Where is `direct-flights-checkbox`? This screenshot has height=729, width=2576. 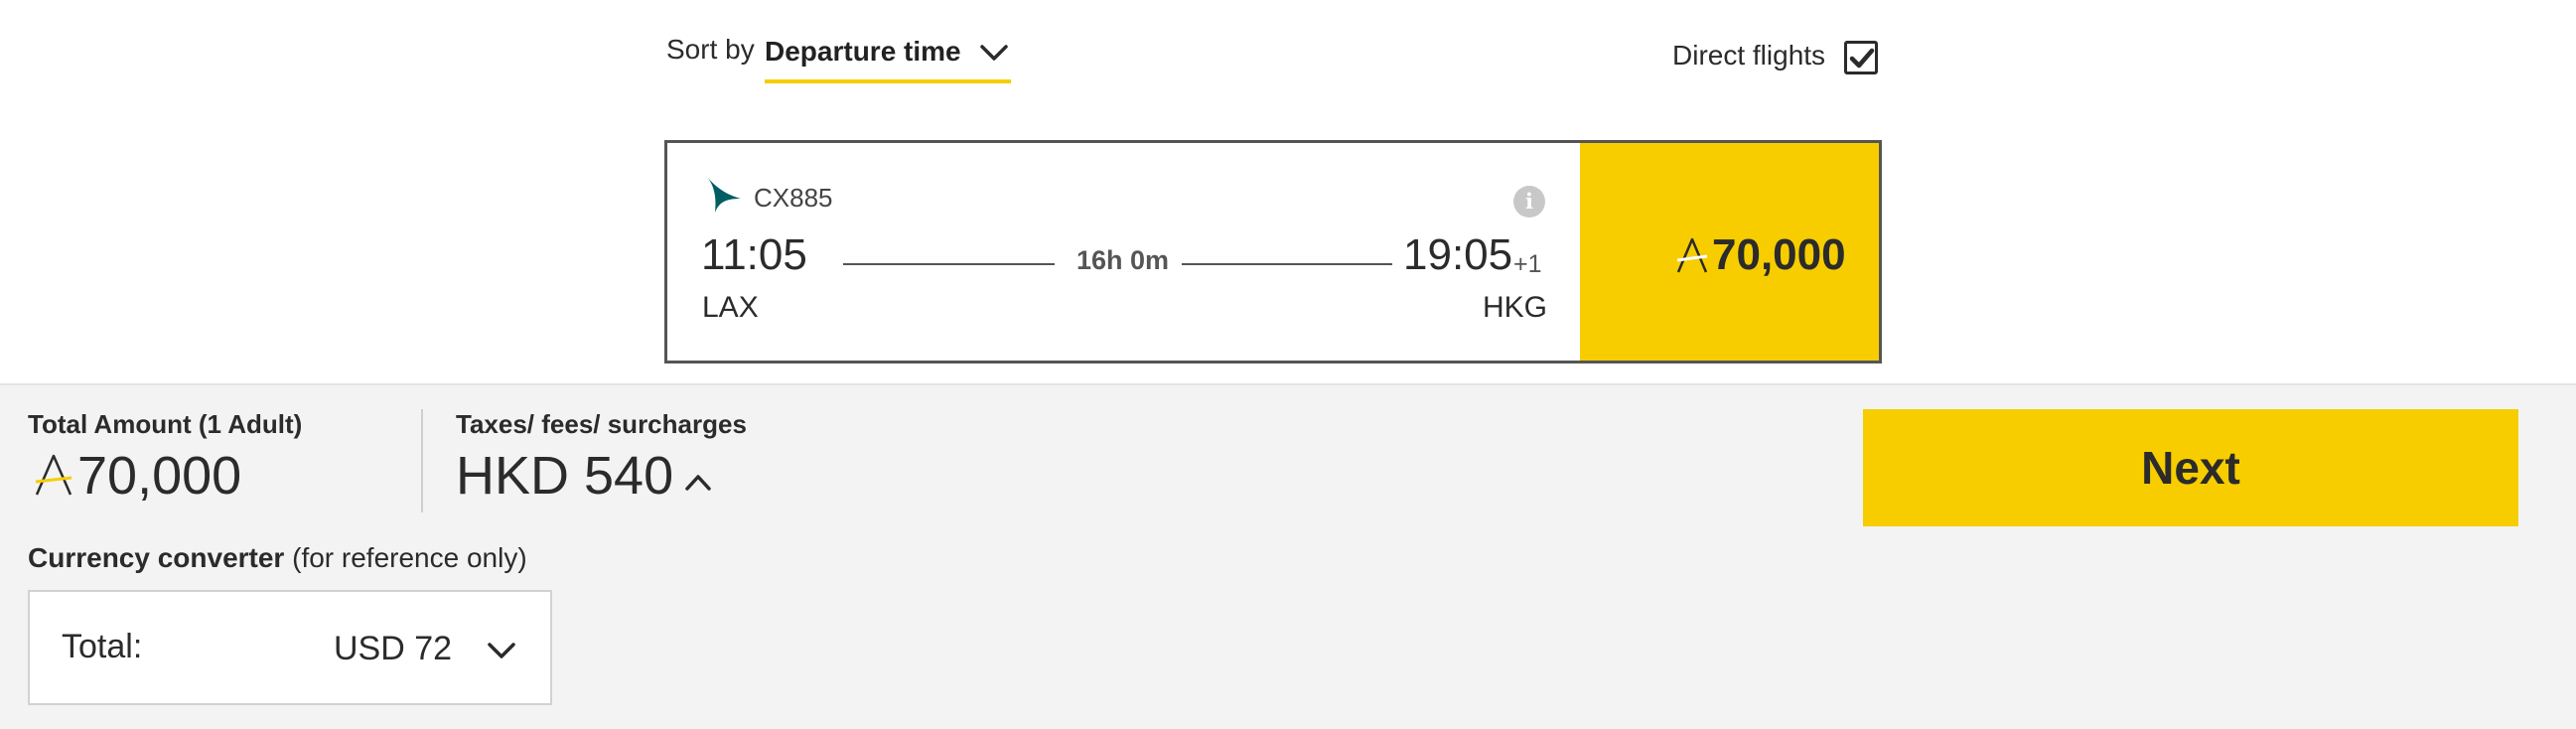 direct-flights-checkbox is located at coordinates (1861, 57).